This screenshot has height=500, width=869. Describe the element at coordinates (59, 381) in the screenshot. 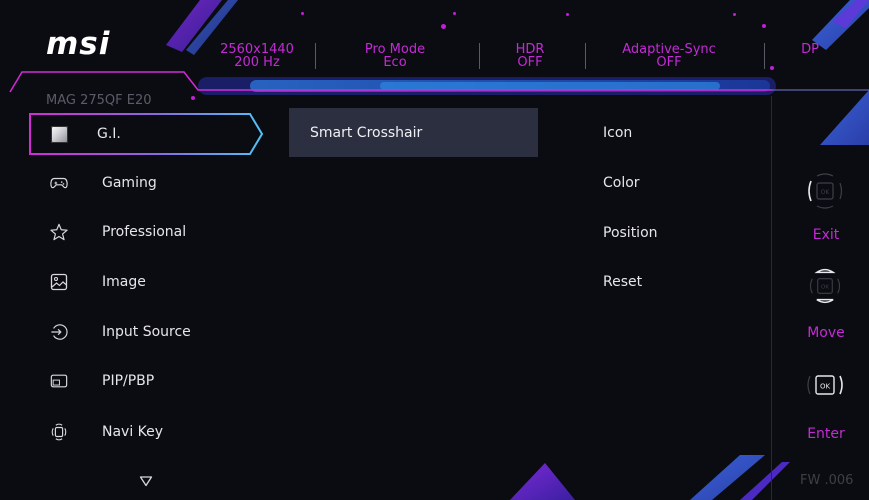

I see `pip-icon` at that location.